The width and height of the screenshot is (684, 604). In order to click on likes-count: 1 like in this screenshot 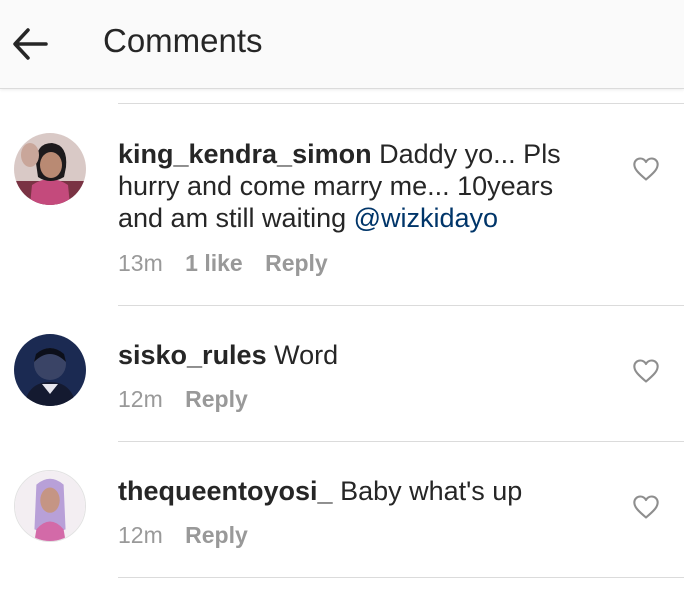, I will do `click(214, 263)`.